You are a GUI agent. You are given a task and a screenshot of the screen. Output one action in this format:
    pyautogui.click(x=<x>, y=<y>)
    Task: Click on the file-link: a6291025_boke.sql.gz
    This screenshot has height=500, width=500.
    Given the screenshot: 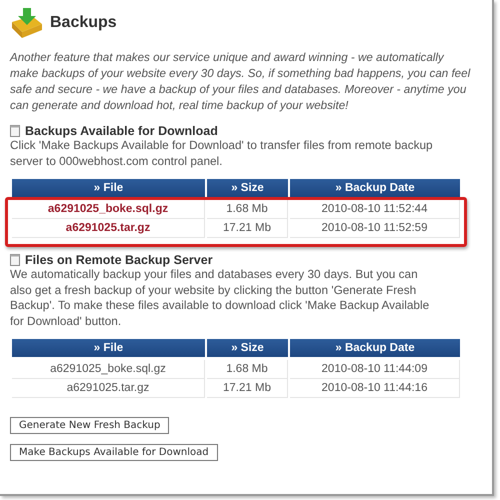 What is the action you would take?
    pyautogui.click(x=108, y=209)
    